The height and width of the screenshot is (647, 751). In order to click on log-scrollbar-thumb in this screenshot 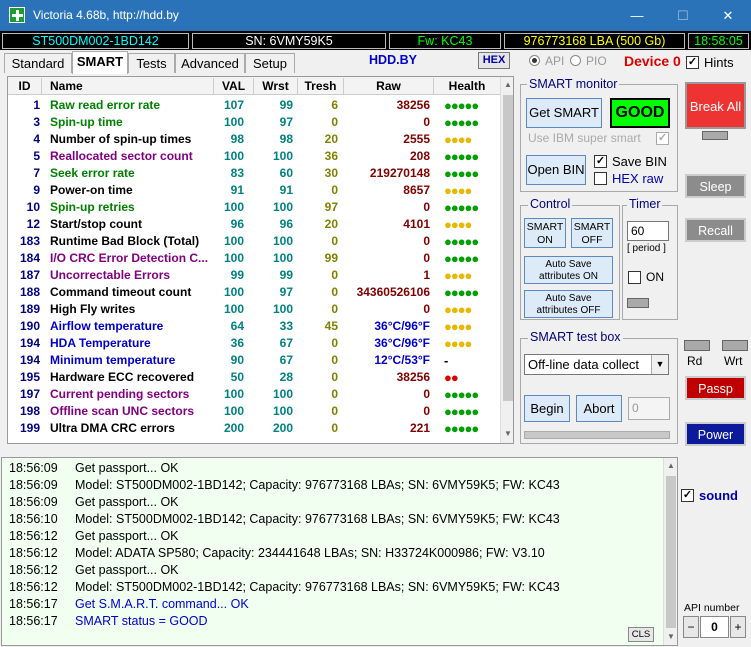, I will do `click(671, 552)`.